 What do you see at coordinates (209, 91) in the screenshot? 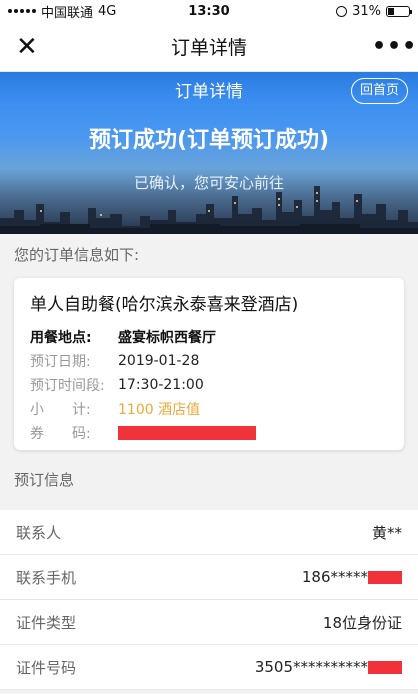
I see `hero-bar-title: 订单详情` at bounding box center [209, 91].